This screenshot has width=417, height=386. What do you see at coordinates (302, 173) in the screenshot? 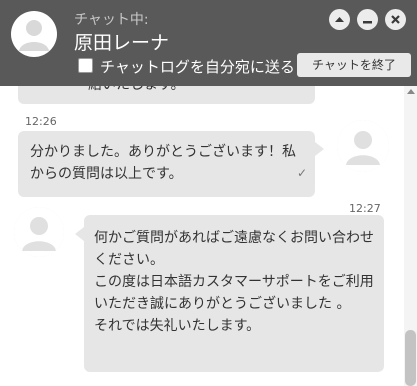
I see `read-checkmark-icon: ✓` at bounding box center [302, 173].